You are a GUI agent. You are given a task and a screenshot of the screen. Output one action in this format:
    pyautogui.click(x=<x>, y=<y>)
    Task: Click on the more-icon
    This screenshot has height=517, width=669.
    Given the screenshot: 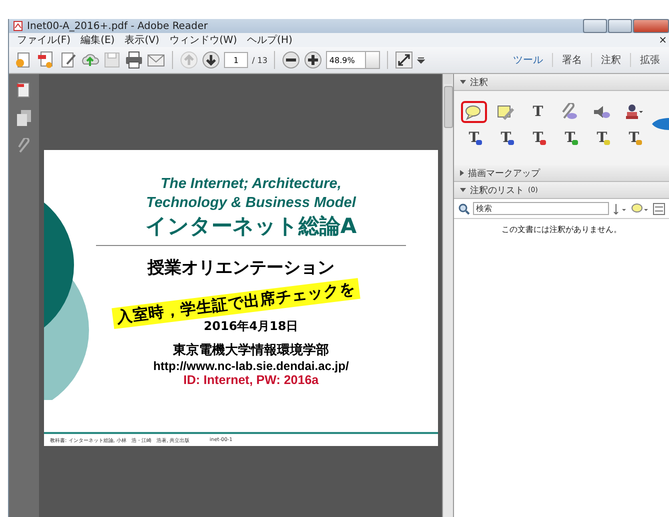 What is the action you would take?
    pyautogui.click(x=421, y=60)
    